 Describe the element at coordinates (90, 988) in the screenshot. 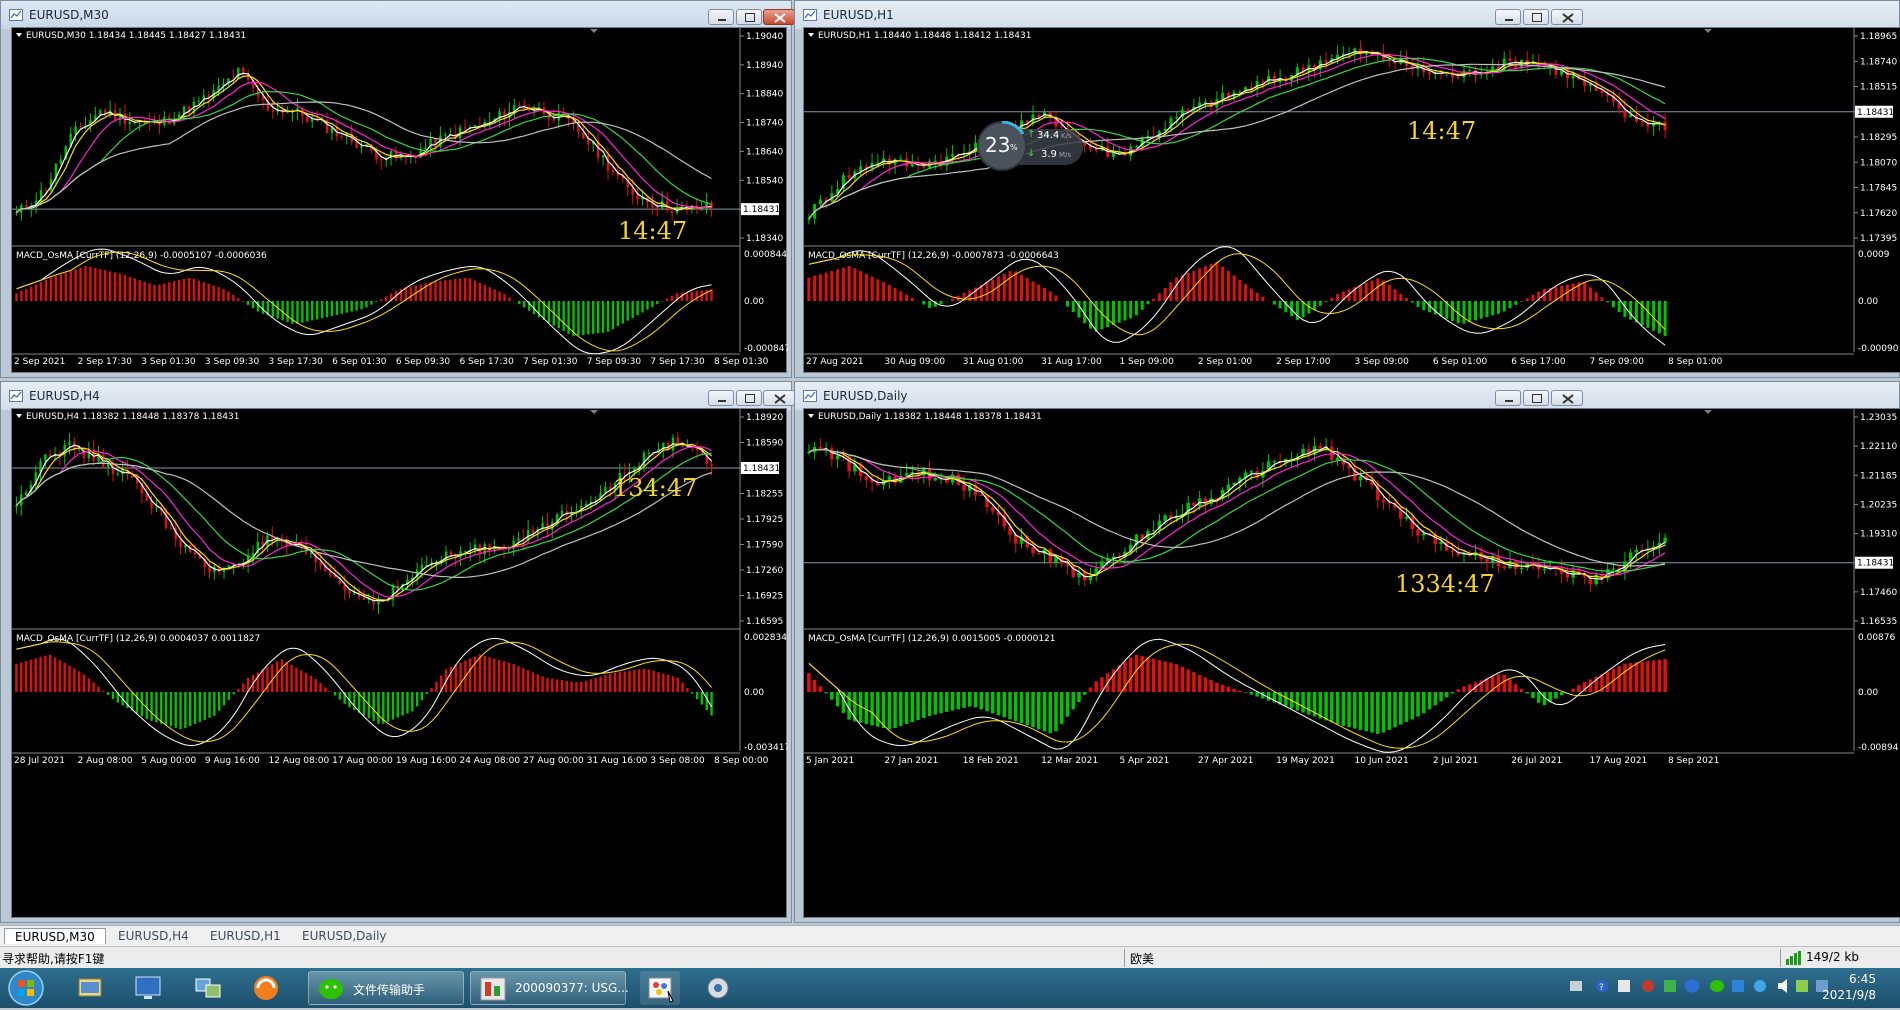

I see `taskbar-explorer` at that location.